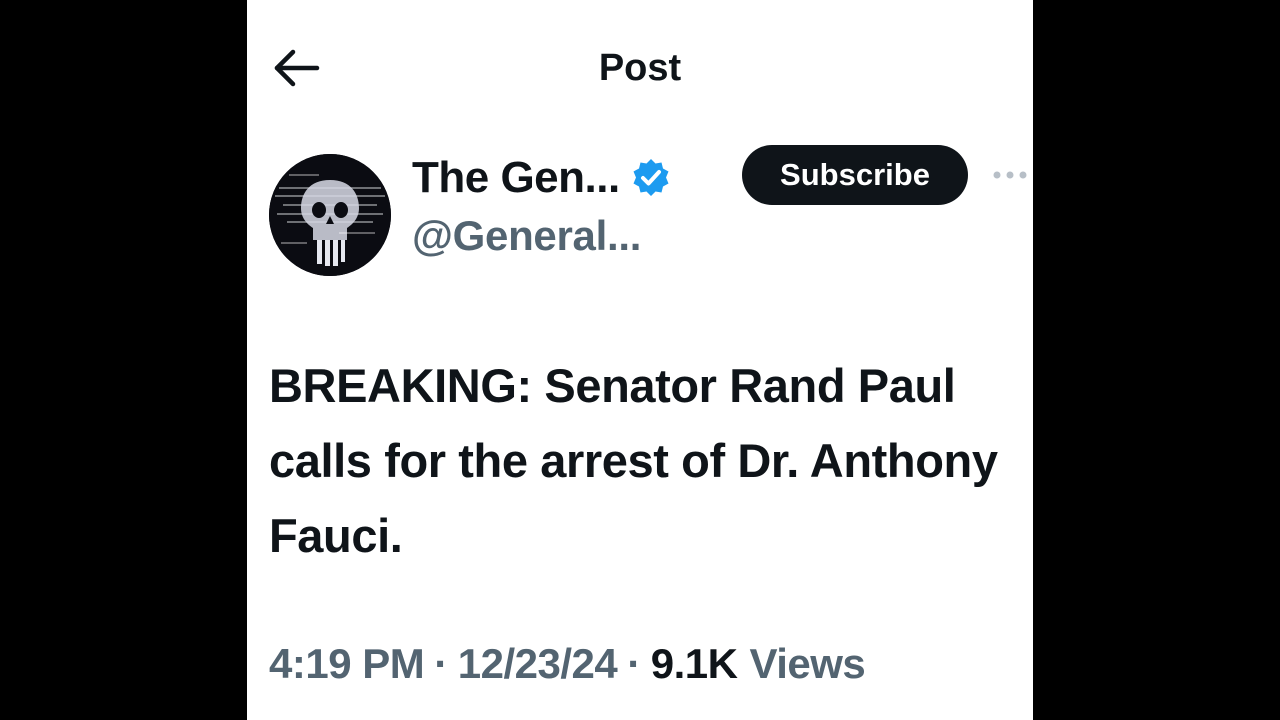 The width and height of the screenshot is (1280, 720). Describe the element at coordinates (651, 178) in the screenshot. I see `verified-badge-icon` at that location.